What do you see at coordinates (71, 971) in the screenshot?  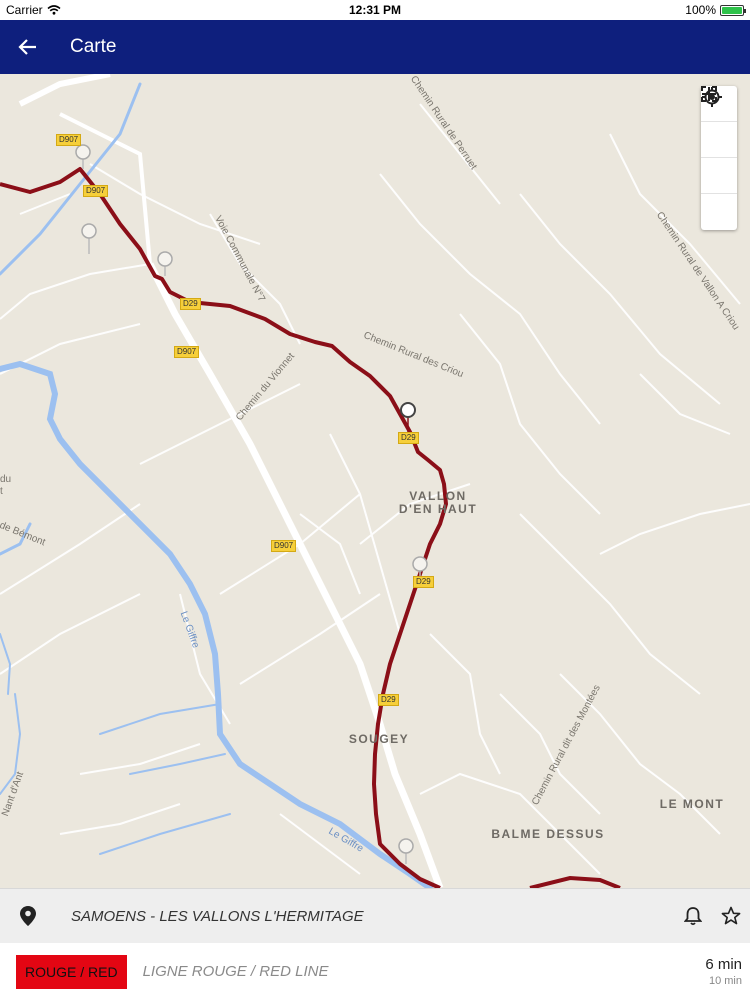 I see `line-badge: ROUGE / RED` at bounding box center [71, 971].